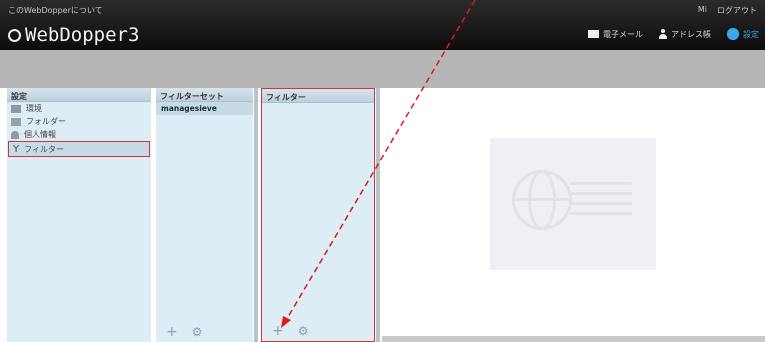  I want to click on filters-toolbar: + ⚙, so click(318, 331).